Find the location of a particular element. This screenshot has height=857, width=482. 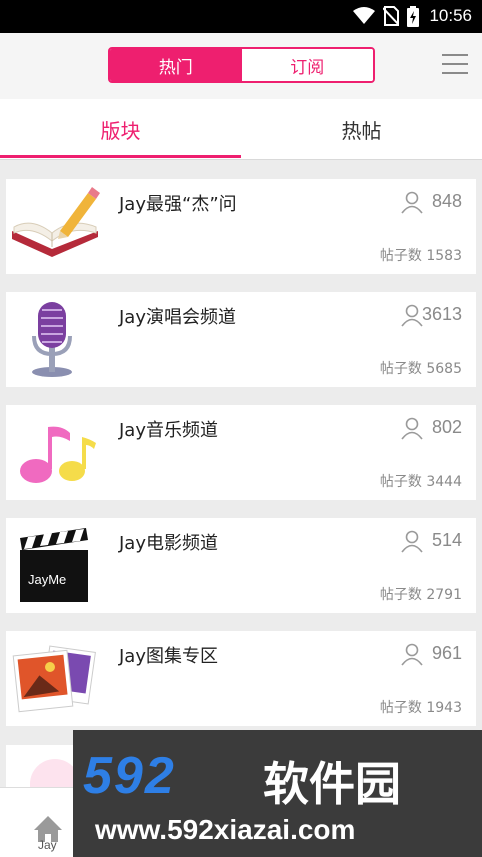

watermark-brand-cn: 软件园 is located at coordinates (332, 784).